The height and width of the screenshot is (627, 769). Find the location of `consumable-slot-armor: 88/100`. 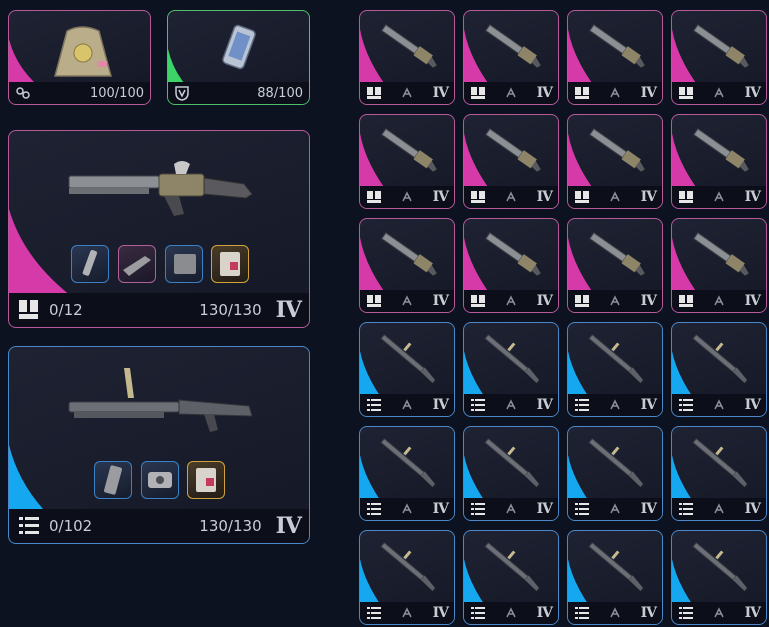

consumable-slot-armor: 88/100 is located at coordinates (238, 57).